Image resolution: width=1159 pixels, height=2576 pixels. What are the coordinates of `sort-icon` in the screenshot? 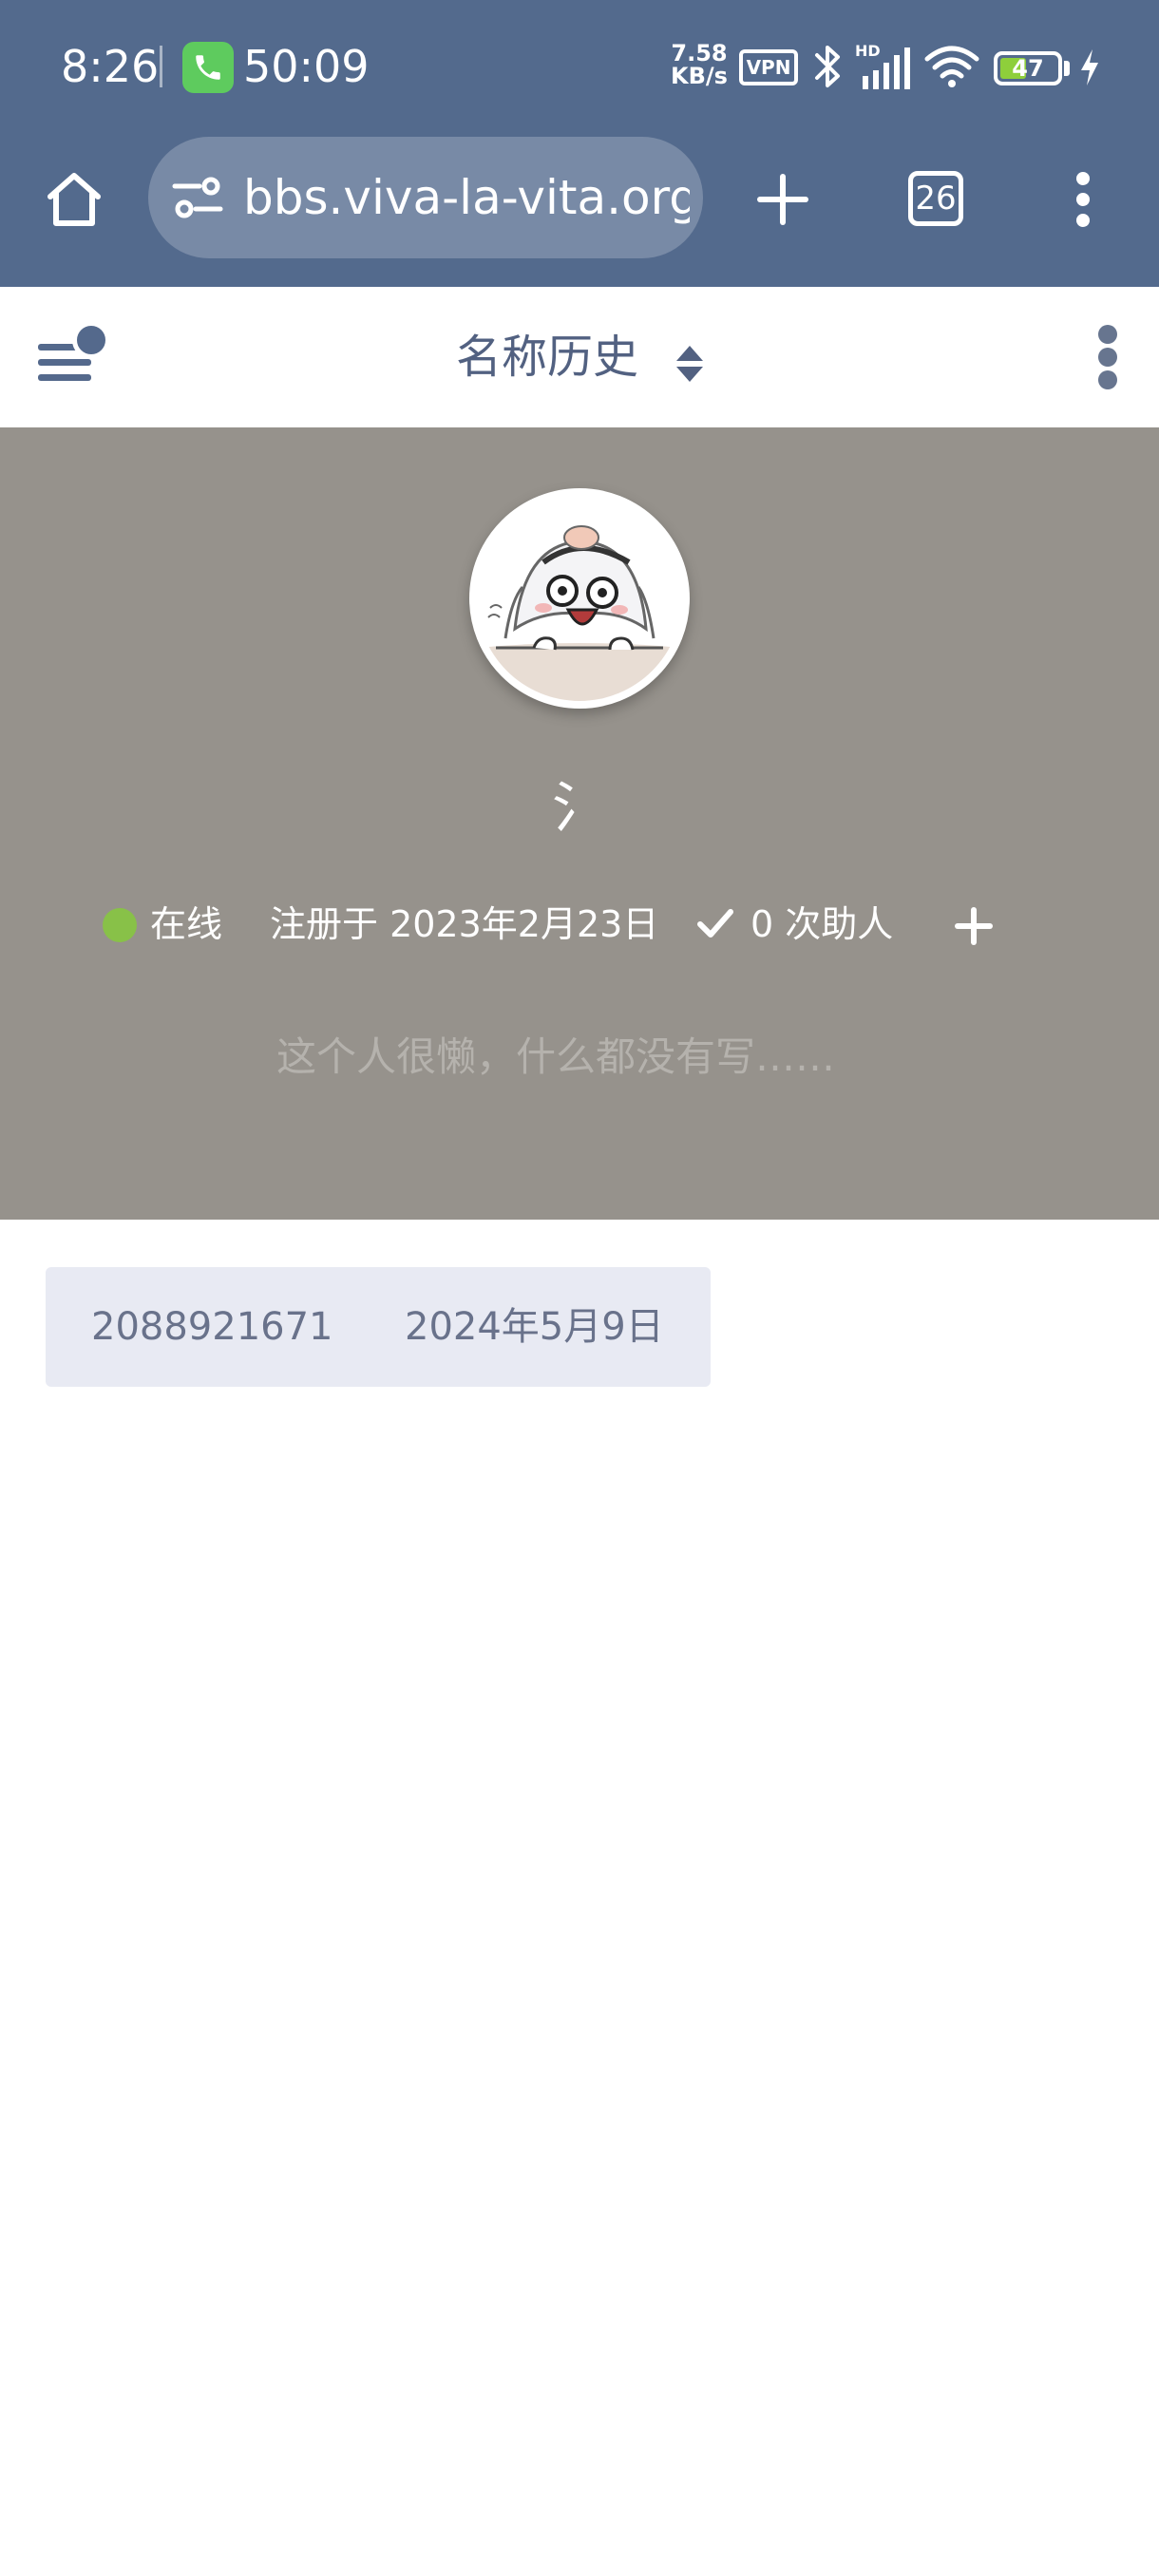 It's located at (689, 364).